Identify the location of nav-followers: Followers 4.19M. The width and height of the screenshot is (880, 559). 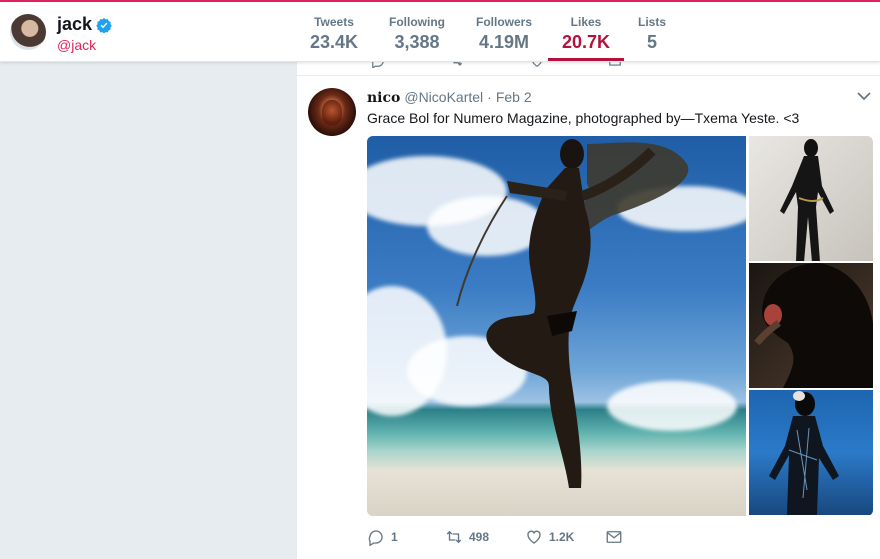
(504, 32).